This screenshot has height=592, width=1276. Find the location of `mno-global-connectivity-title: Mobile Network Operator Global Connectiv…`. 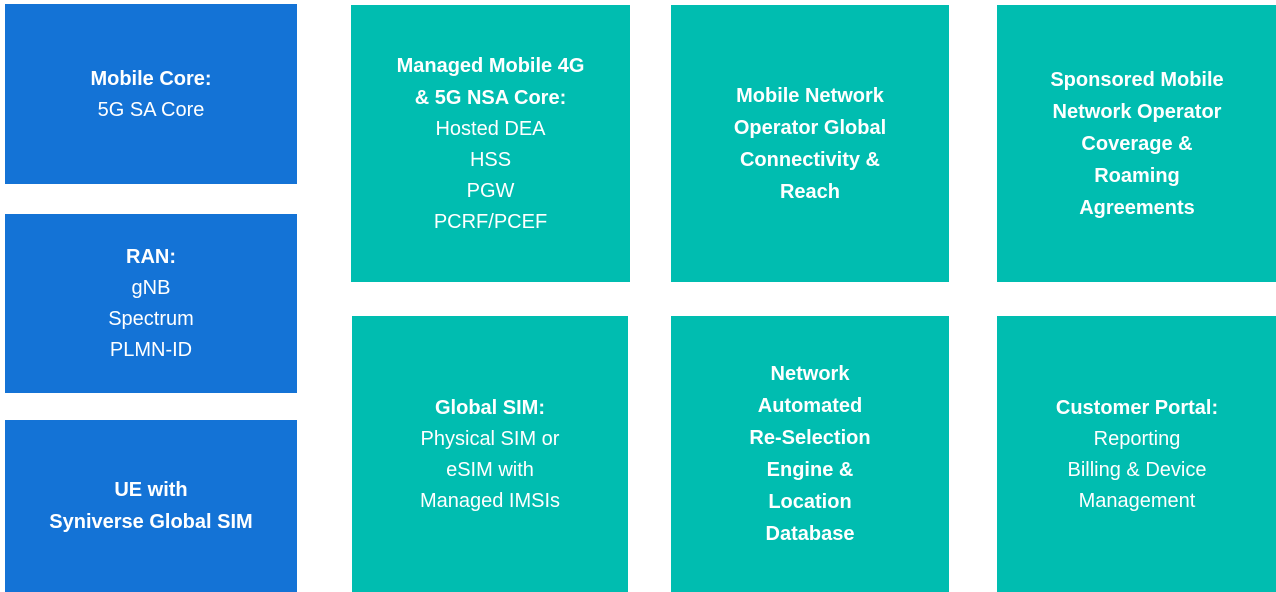

mno-global-connectivity-title: Mobile Network Operator Global Connectiv… is located at coordinates (810, 143).